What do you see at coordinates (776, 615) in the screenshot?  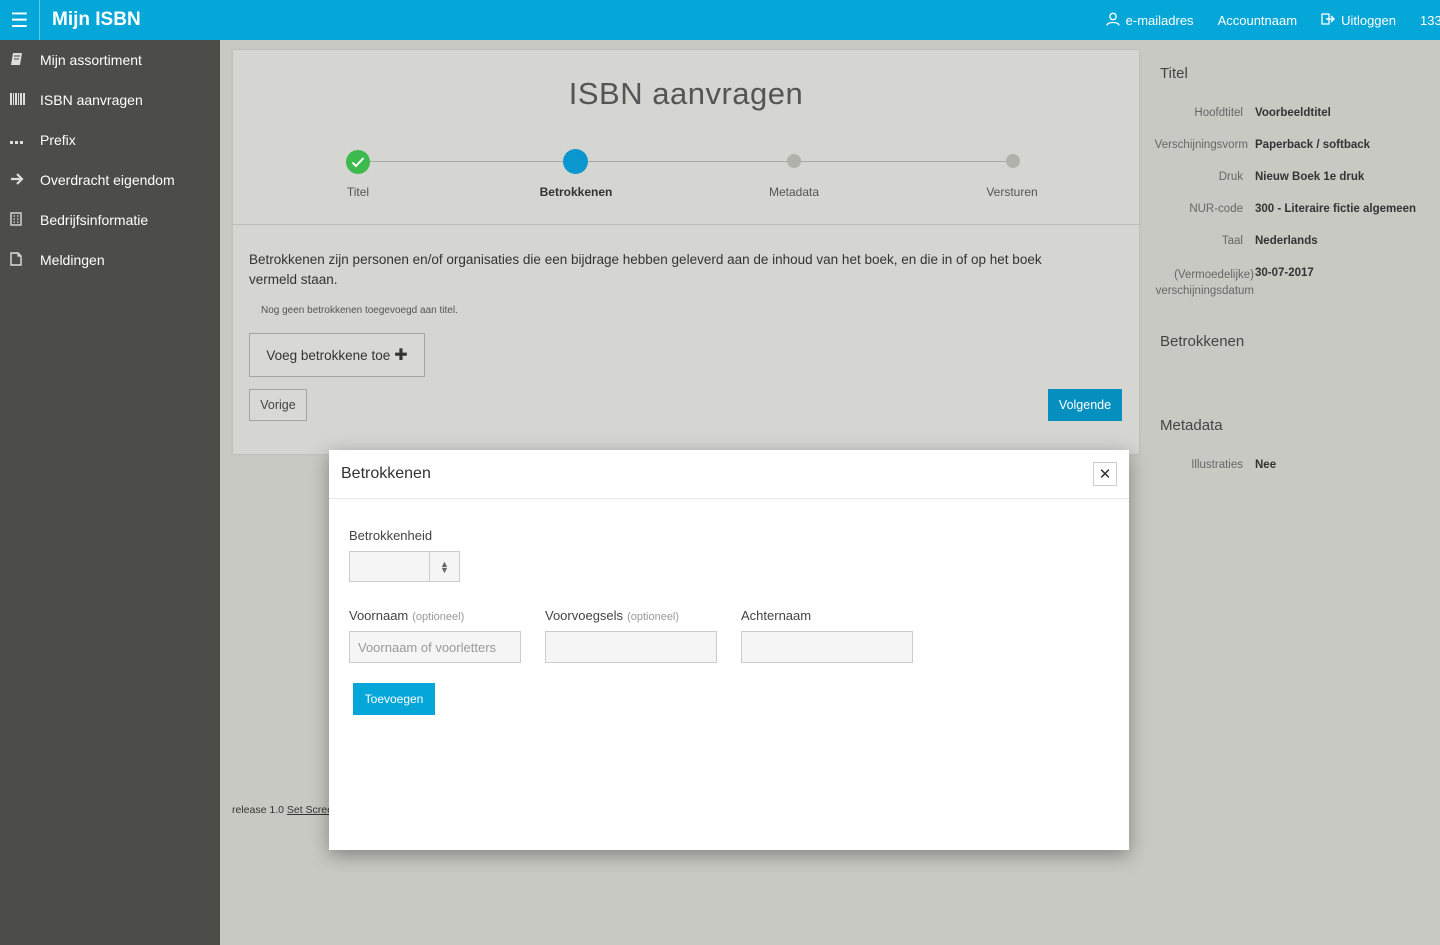 I see `last-name-label: Achternaam` at bounding box center [776, 615].